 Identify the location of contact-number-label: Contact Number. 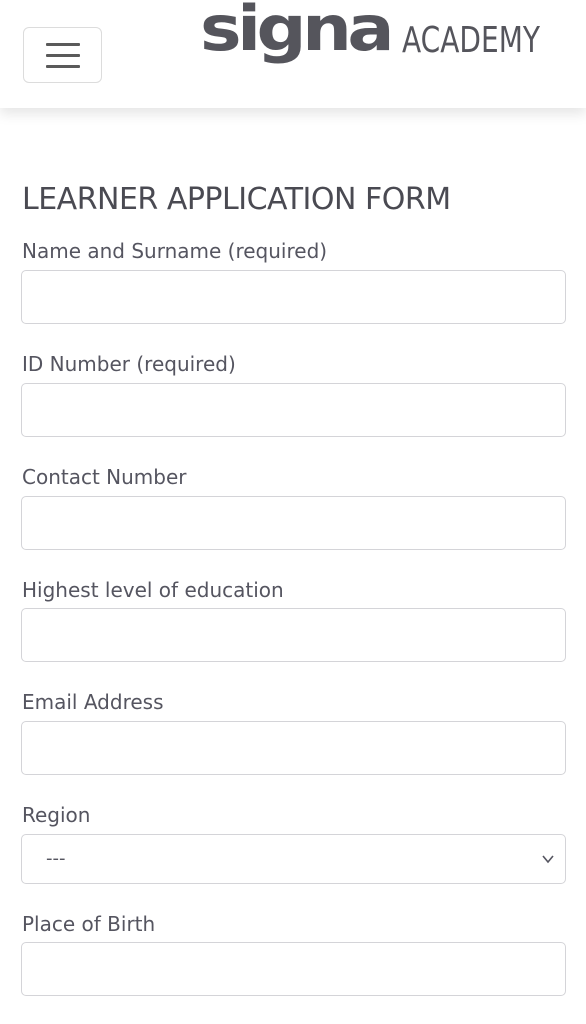
(104, 477).